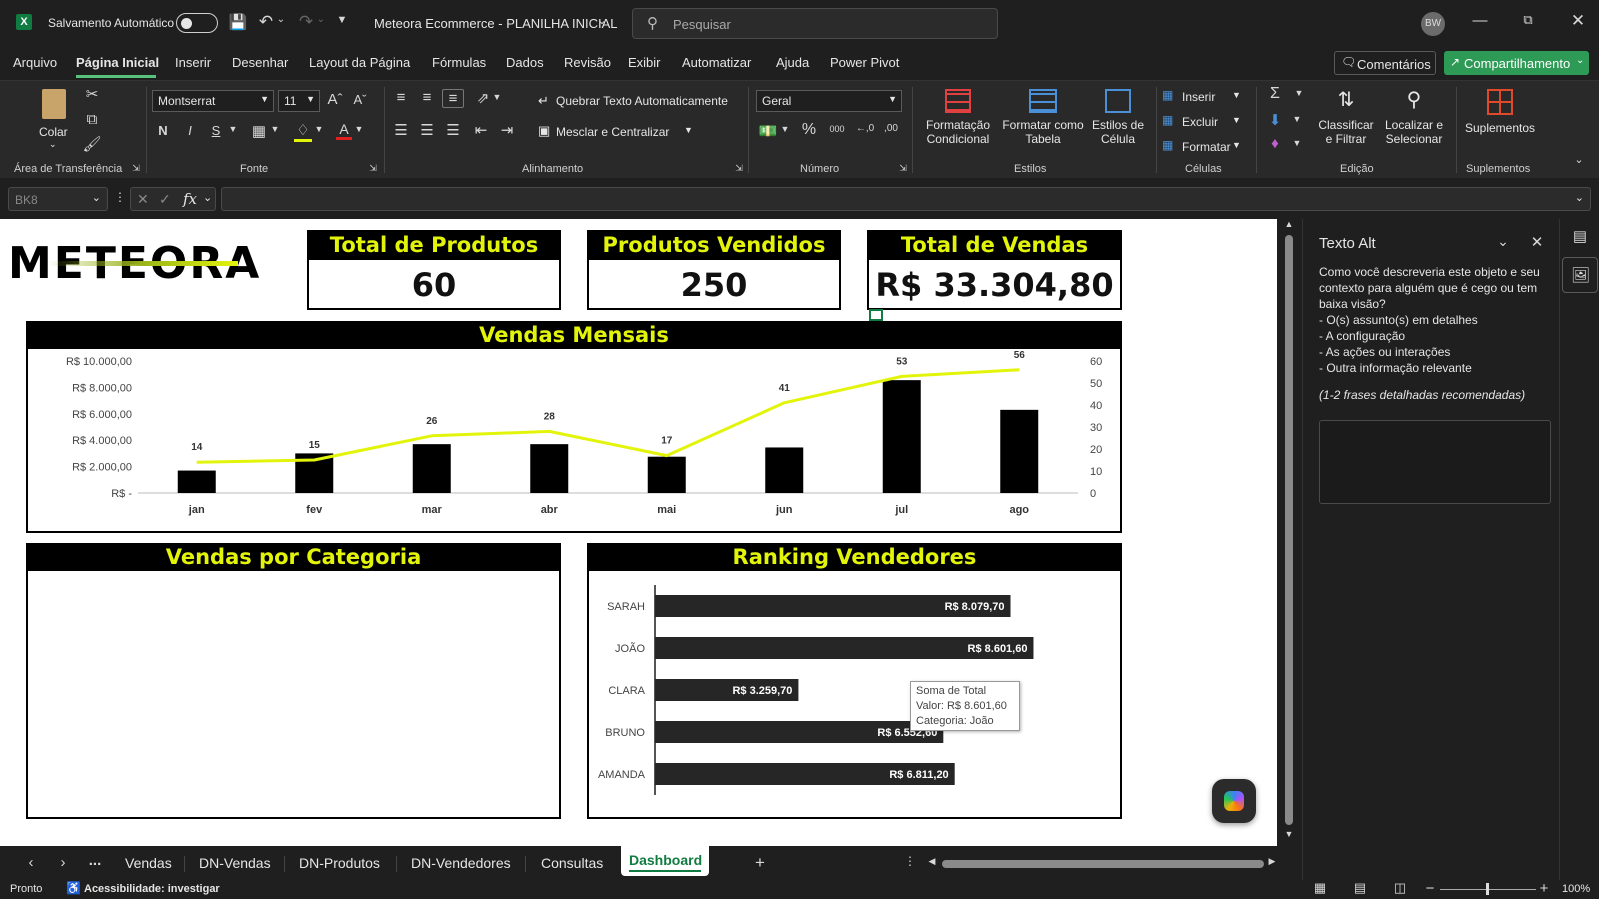 This screenshot has height=899, width=1599. I want to click on hscroll-thumb, so click(1103, 864).